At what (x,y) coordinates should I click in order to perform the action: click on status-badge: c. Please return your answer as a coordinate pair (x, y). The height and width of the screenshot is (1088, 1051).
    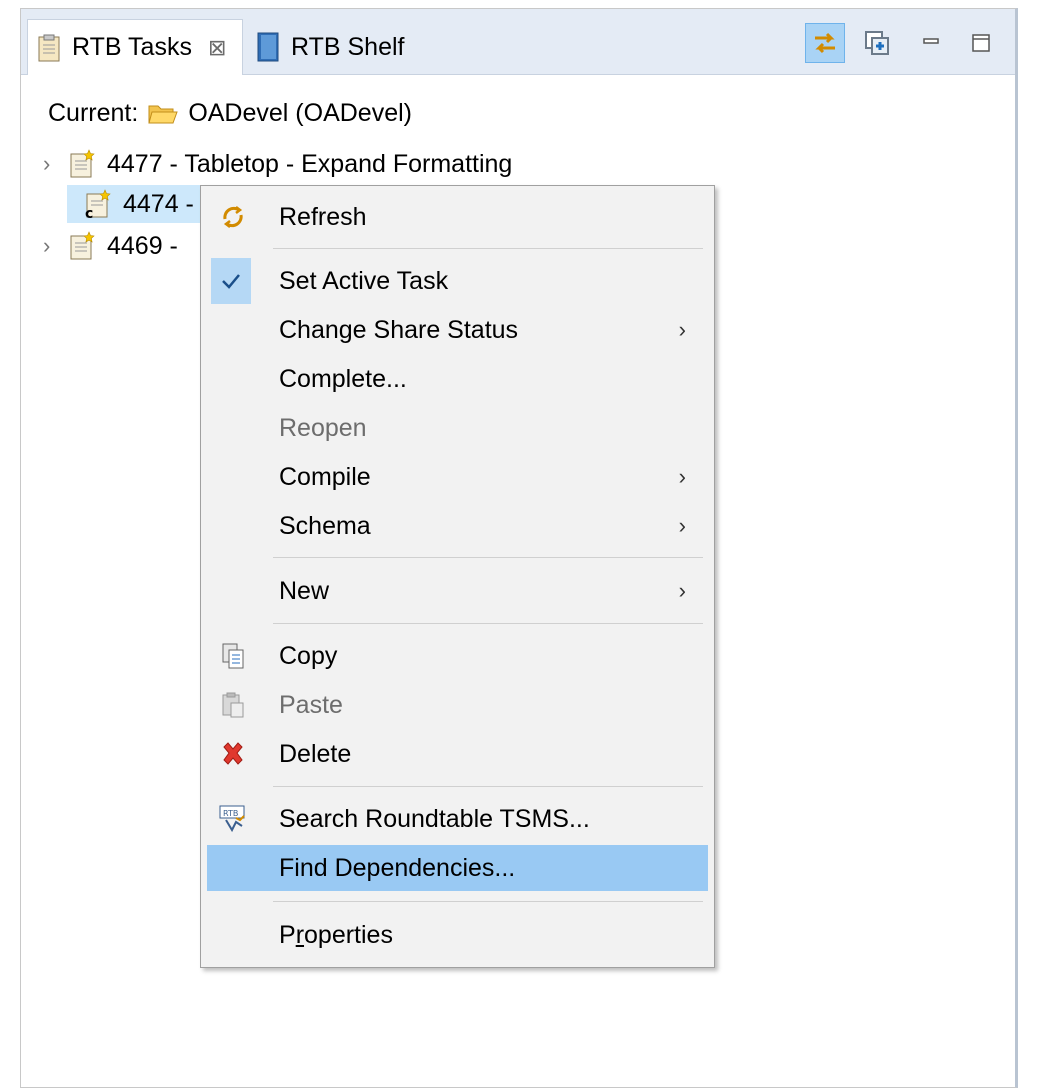
    Looking at the image, I should click on (89, 212).